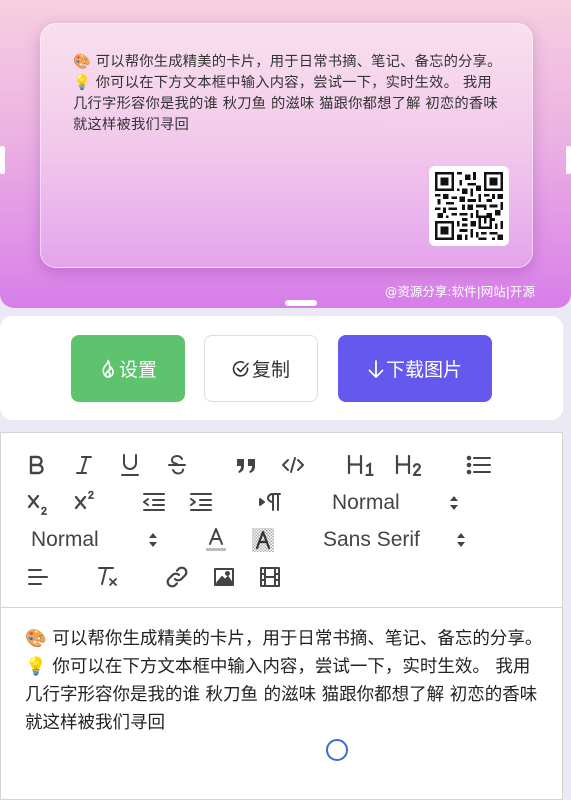  I want to click on flame-icon, so click(108, 369).